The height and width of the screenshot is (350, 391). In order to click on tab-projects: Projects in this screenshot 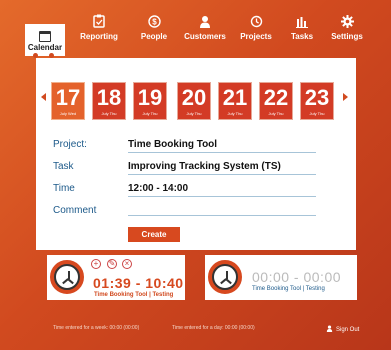, I will do `click(256, 28)`.